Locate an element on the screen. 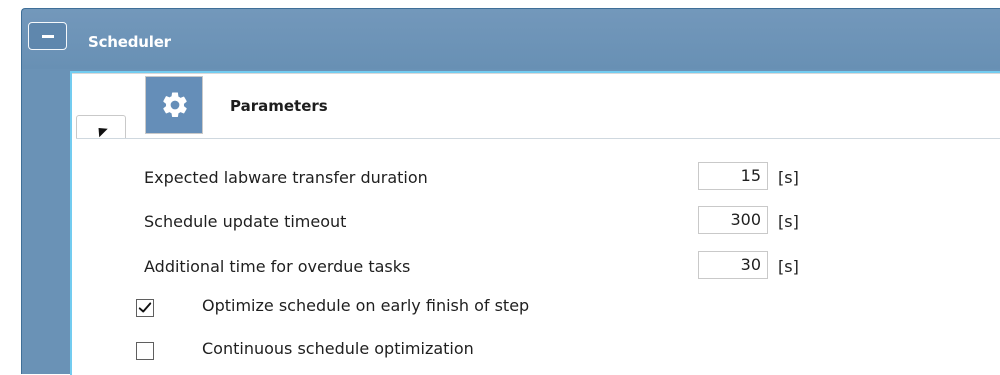 This screenshot has width=1000, height=375. parameters-icon-tile is located at coordinates (174, 105).